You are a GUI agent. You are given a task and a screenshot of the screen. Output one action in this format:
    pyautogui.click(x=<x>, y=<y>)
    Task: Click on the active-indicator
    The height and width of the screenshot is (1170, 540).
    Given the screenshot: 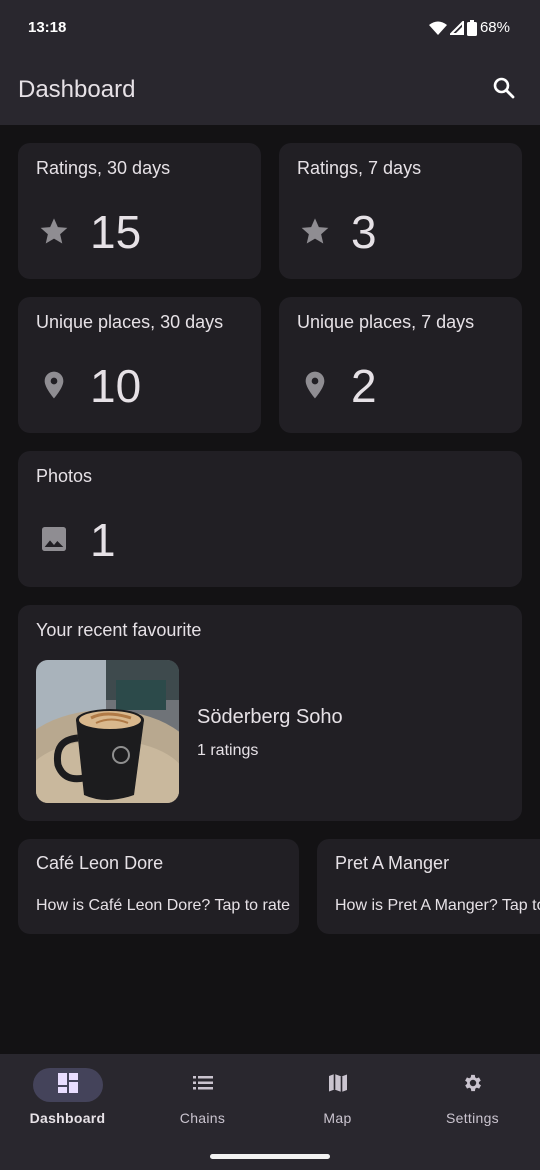 What is the action you would take?
    pyautogui.click(x=67, y=1085)
    